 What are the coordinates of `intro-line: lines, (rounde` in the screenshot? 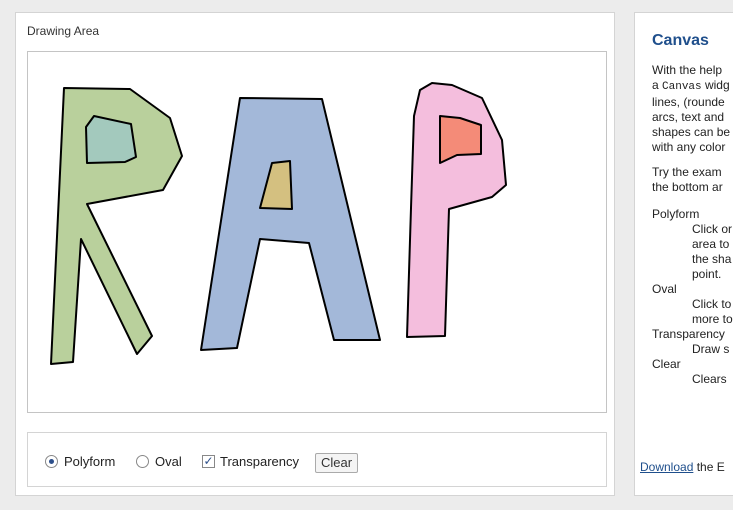 It's located at (688, 102).